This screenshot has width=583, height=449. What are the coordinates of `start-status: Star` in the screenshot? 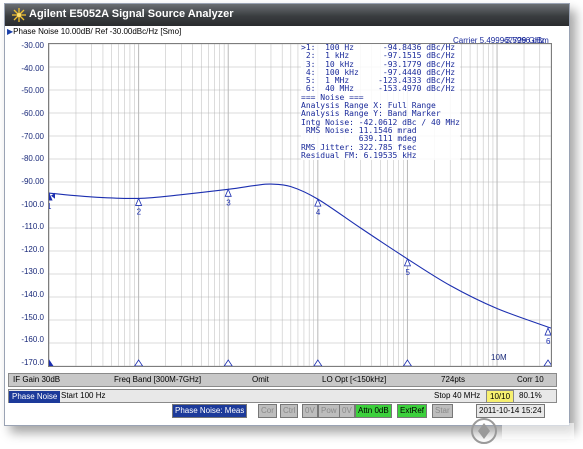 It's located at (442, 411).